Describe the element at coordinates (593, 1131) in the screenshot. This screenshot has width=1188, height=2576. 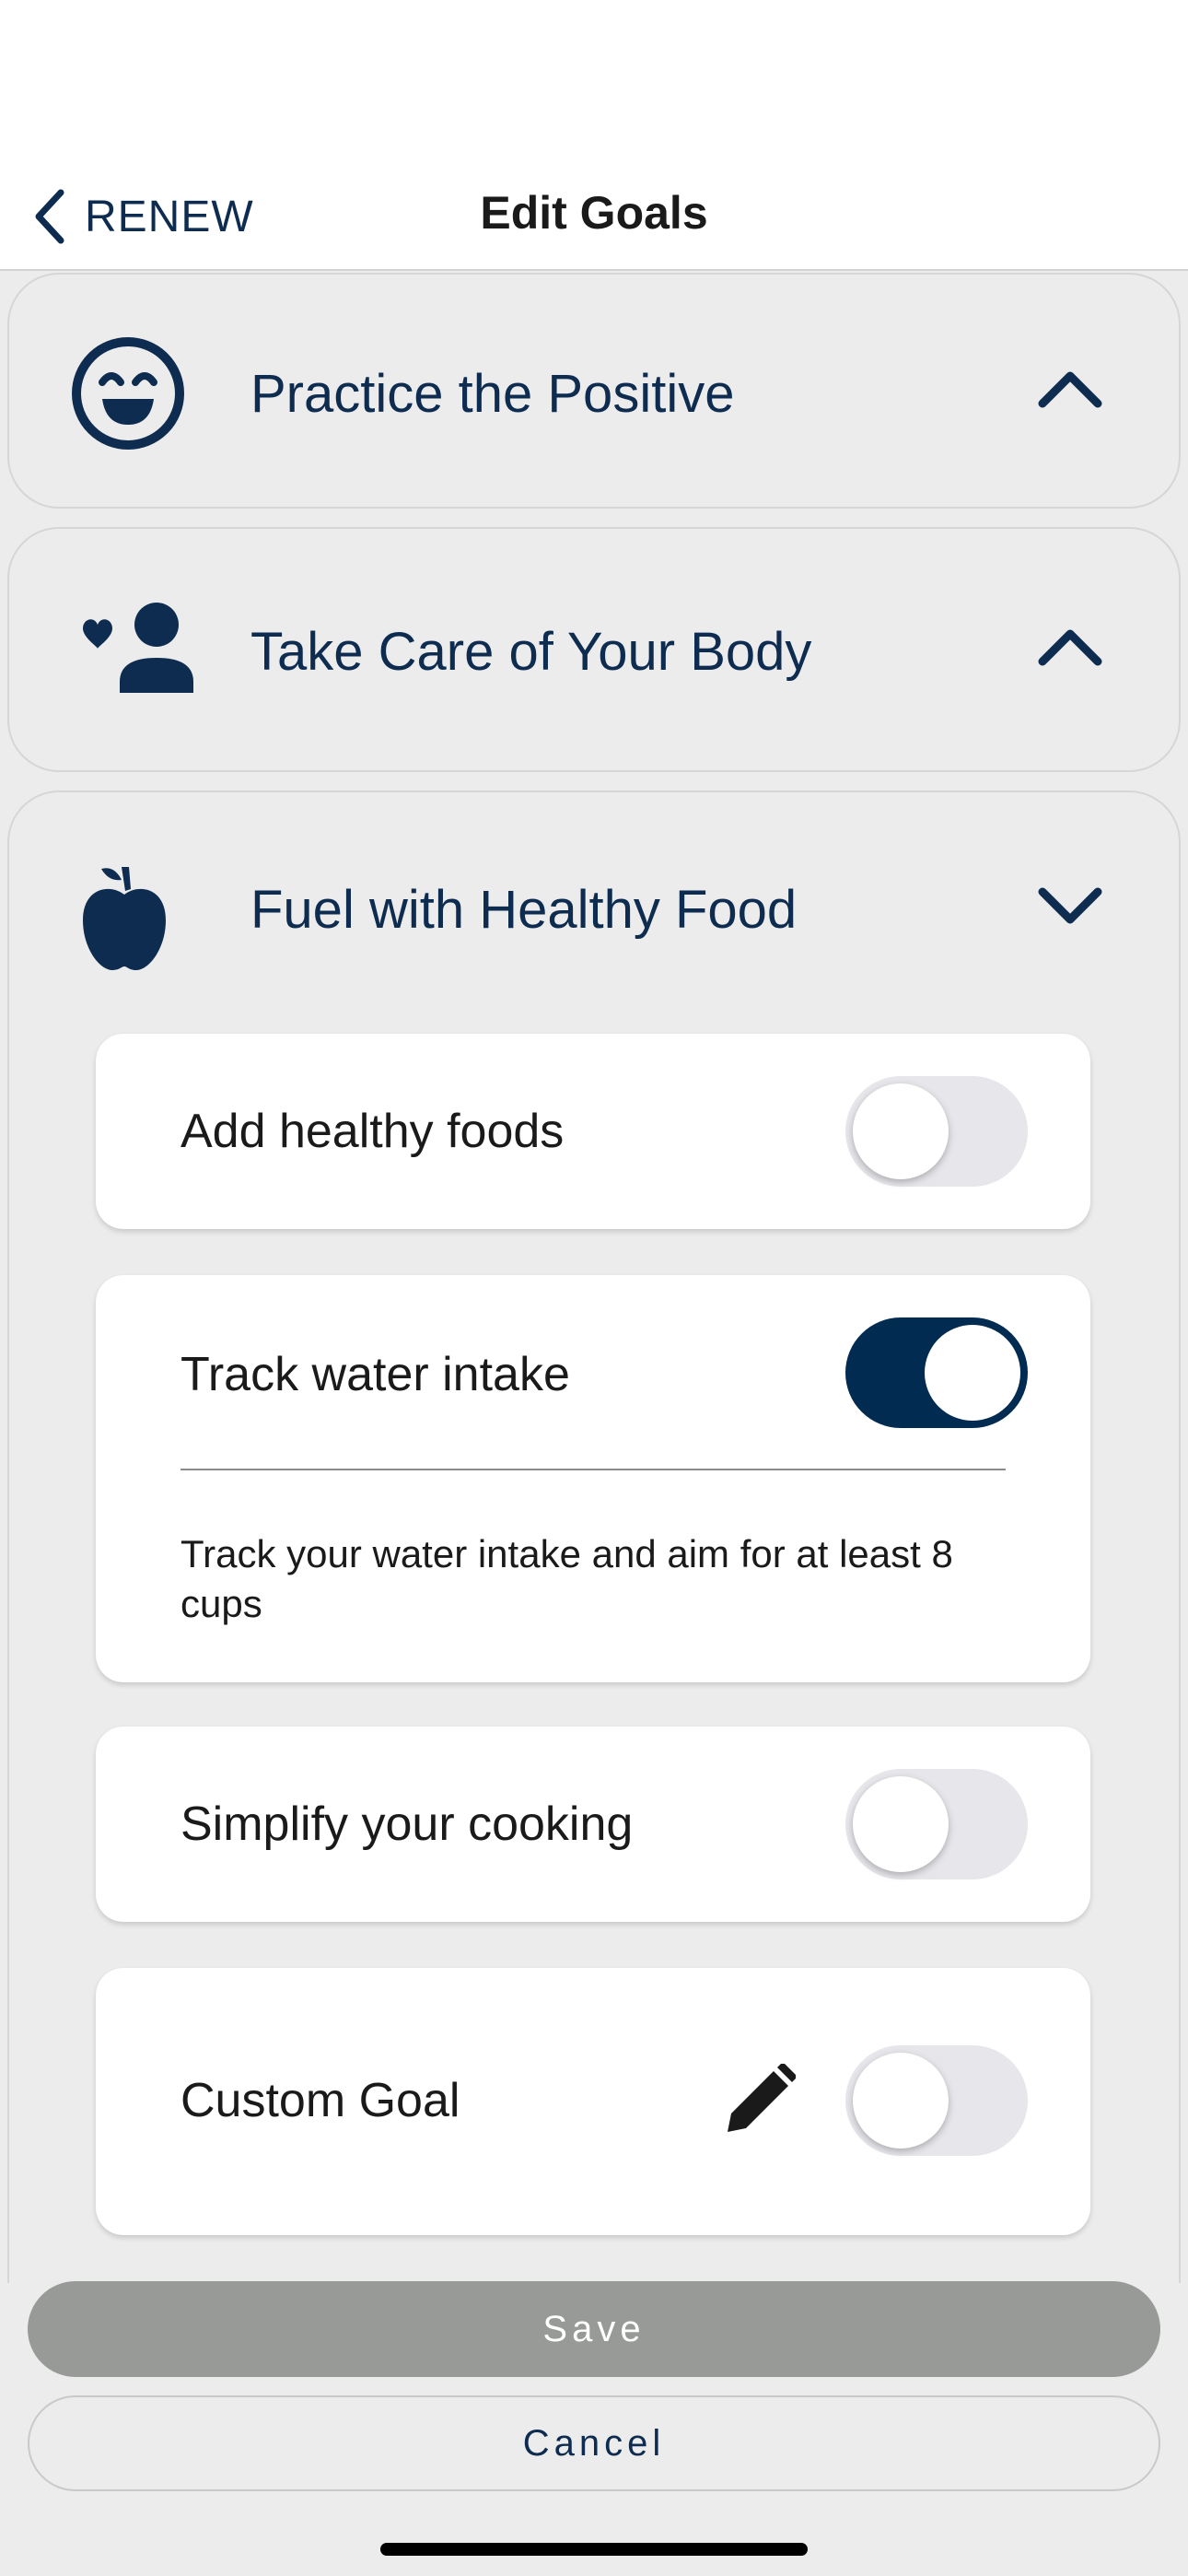
I see `goal-card-add-healthy-foods: Add healthy foods` at that location.